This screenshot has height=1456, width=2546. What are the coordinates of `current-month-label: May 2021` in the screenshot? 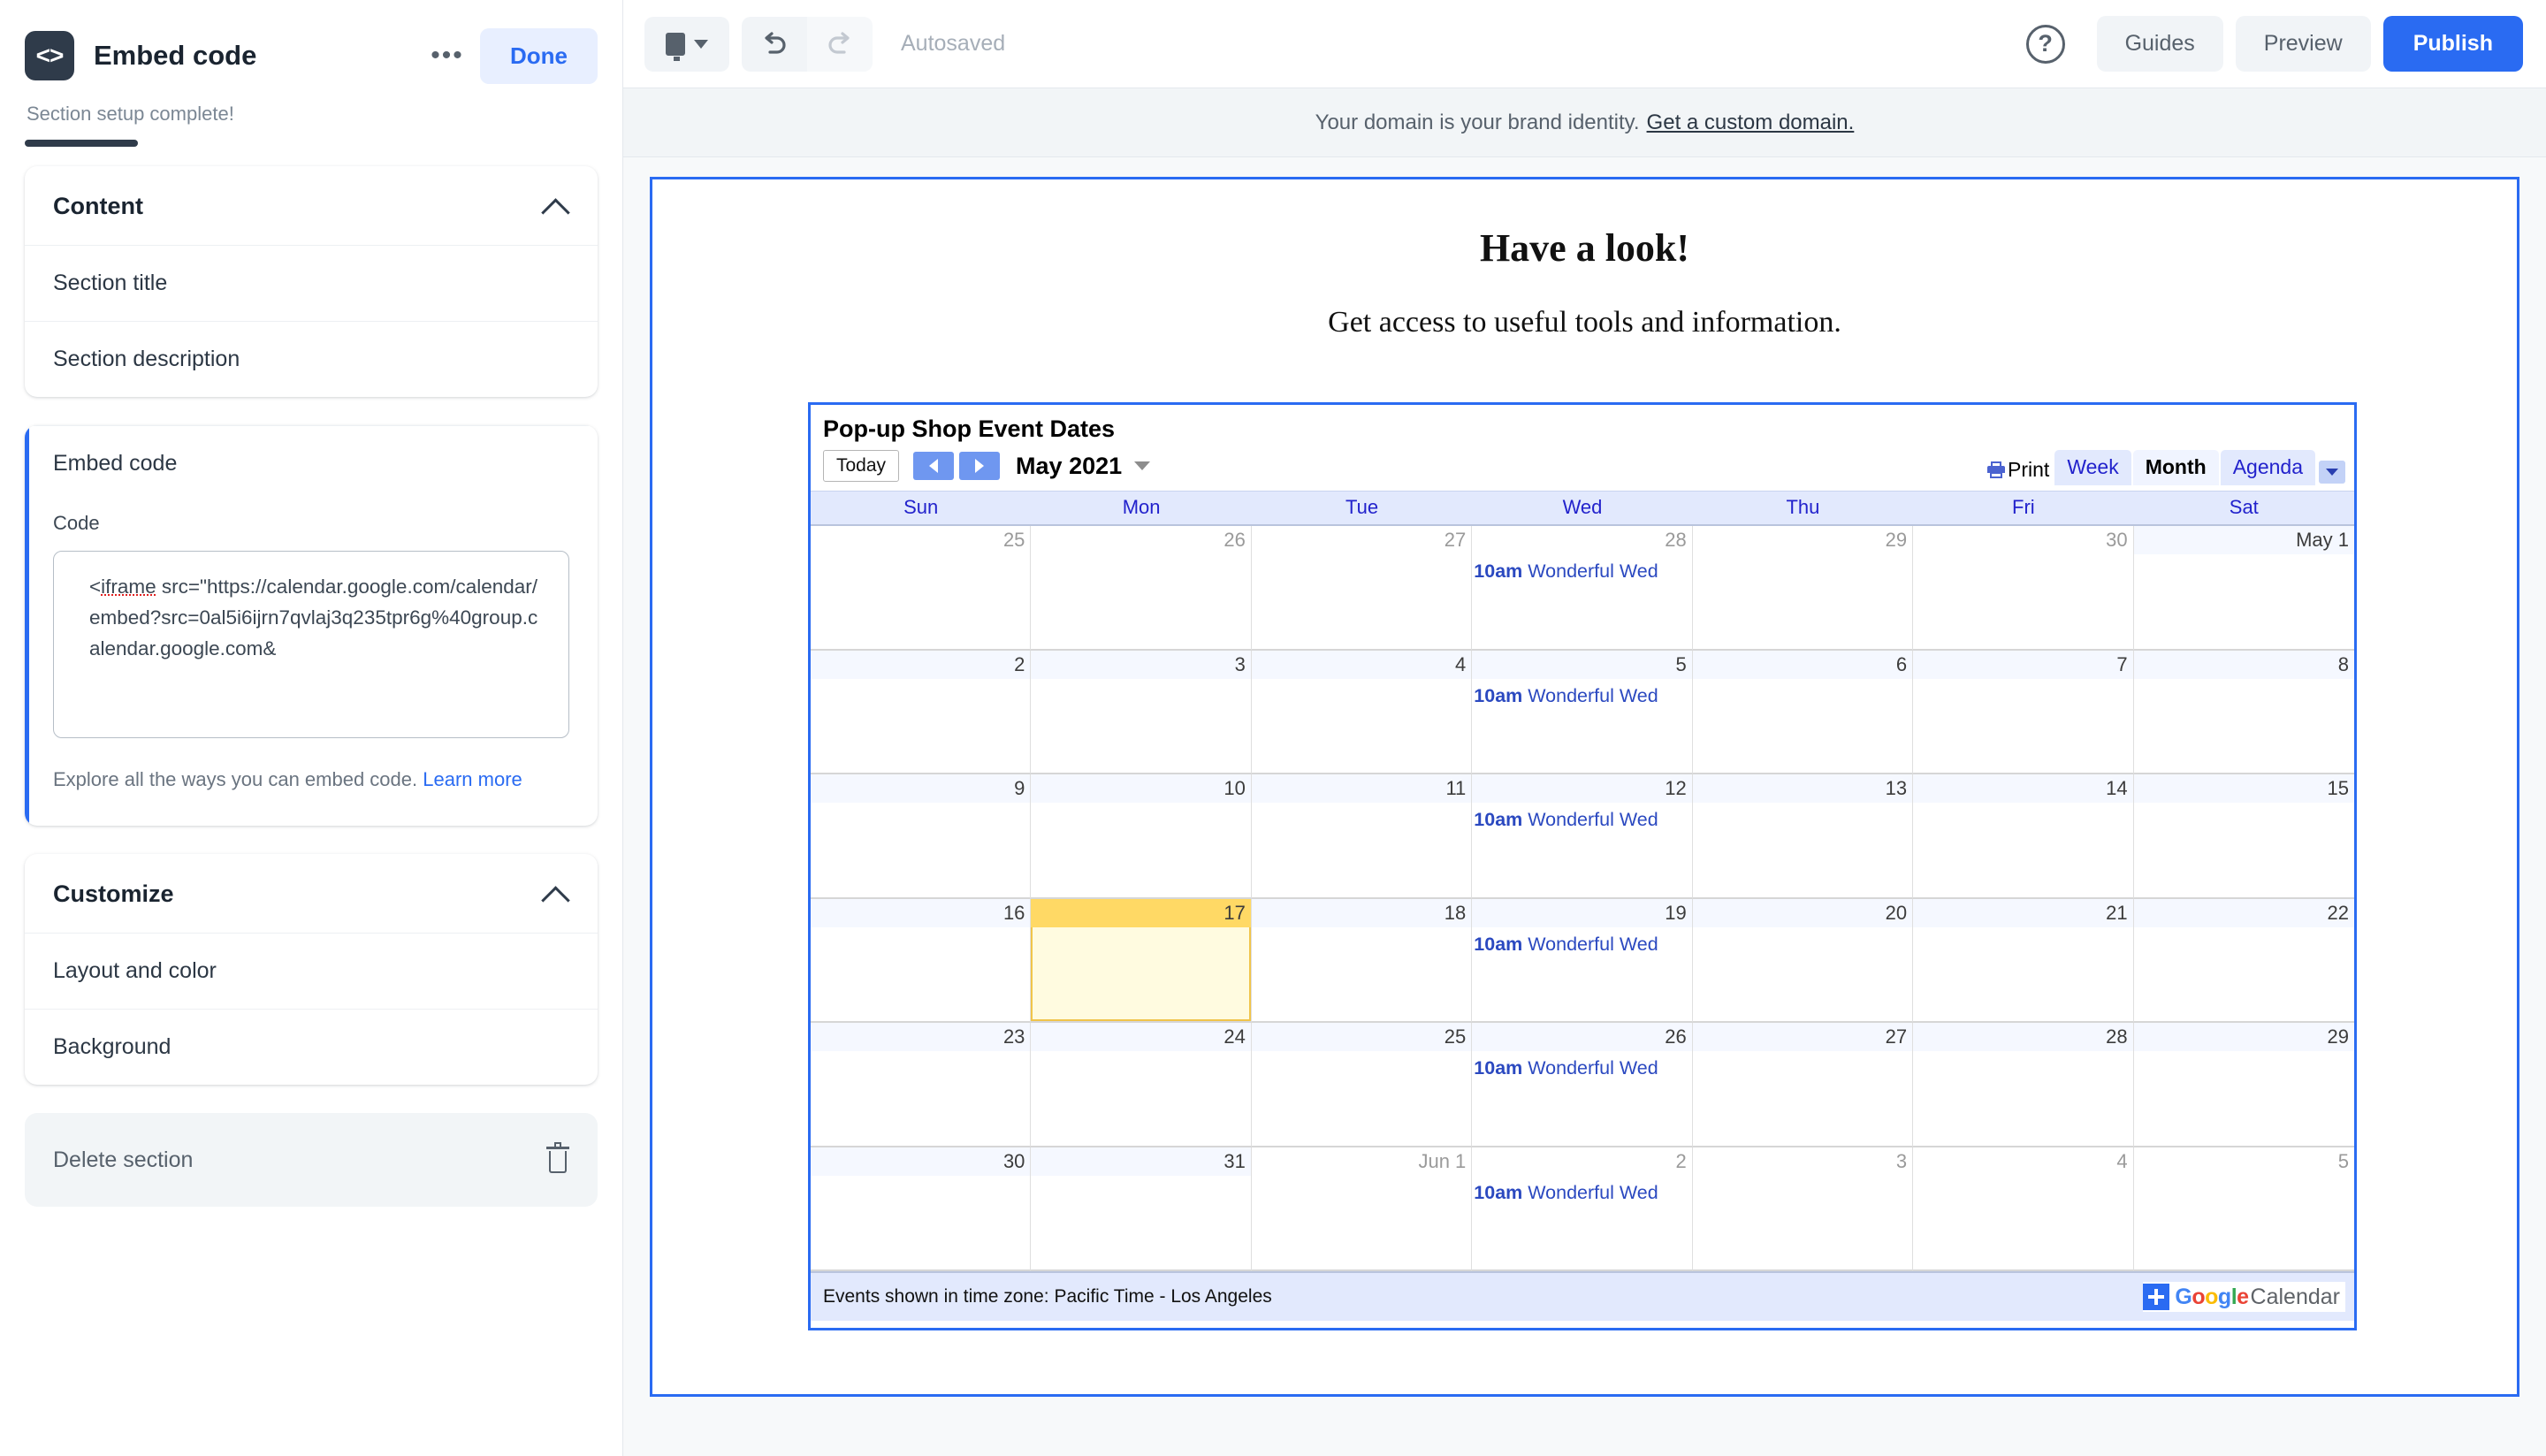 It's located at (1069, 465).